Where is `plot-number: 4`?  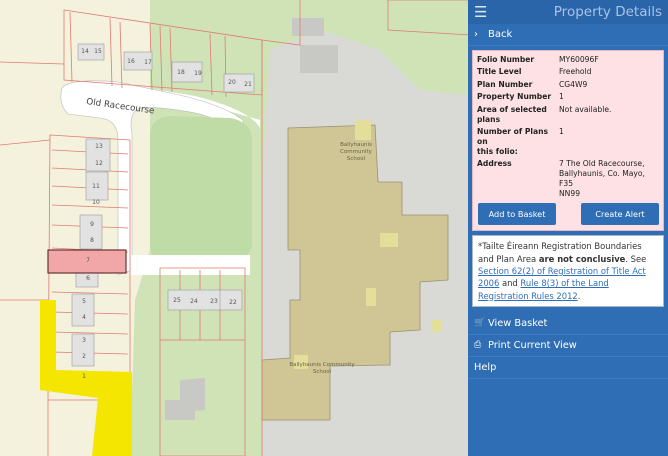 plot-number: 4 is located at coordinates (84, 317).